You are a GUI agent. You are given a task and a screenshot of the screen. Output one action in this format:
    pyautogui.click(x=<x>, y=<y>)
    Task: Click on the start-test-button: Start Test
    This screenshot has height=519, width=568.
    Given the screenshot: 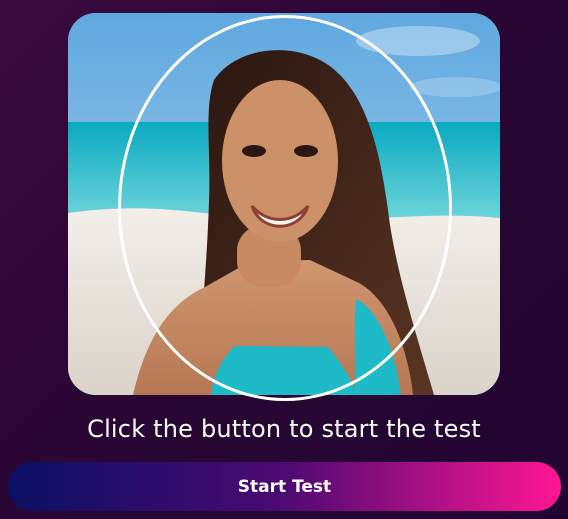 What is the action you would take?
    pyautogui.click(x=284, y=486)
    